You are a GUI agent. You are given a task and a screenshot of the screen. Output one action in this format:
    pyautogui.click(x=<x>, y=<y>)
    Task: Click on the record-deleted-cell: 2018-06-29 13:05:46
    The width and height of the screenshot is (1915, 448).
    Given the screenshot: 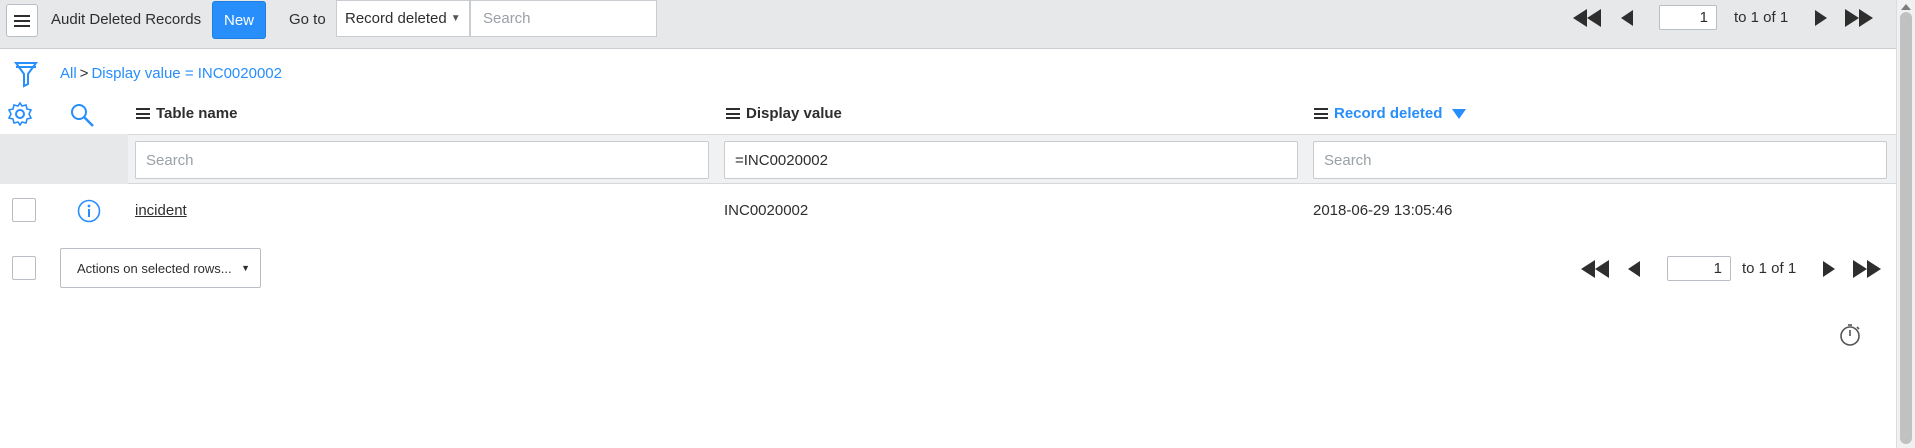 What is the action you would take?
    pyautogui.click(x=1383, y=210)
    